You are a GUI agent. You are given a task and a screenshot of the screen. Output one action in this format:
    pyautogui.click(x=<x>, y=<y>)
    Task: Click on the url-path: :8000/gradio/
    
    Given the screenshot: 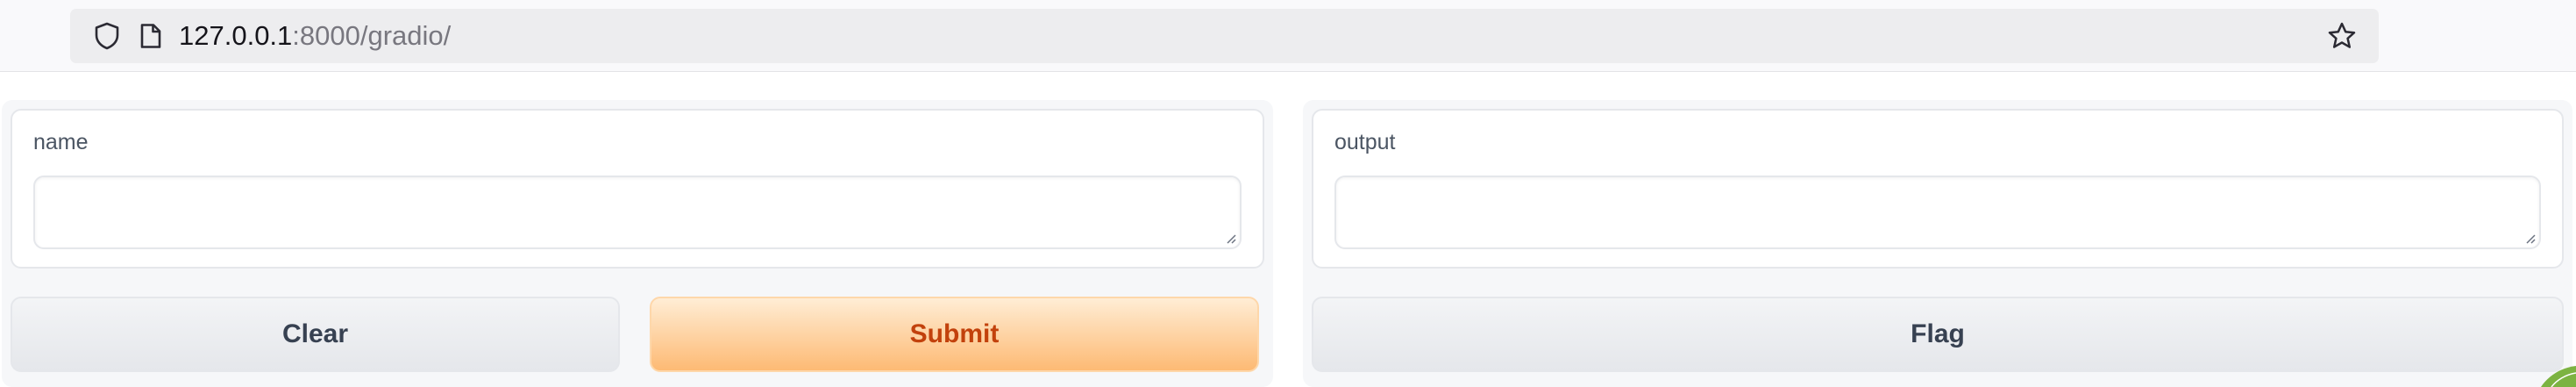 What is the action you would take?
    pyautogui.click(x=372, y=35)
    